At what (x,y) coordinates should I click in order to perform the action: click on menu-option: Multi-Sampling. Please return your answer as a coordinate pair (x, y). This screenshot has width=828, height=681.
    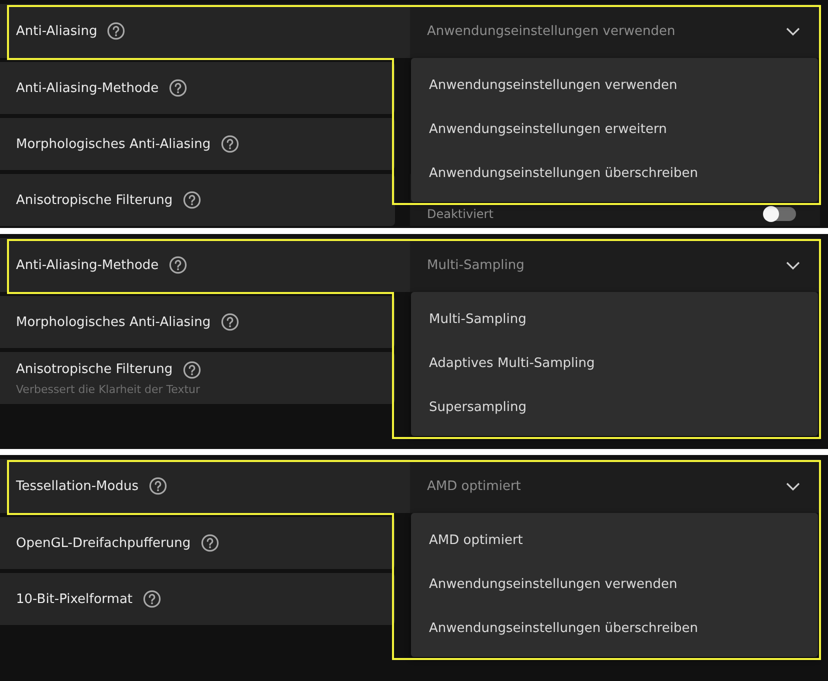
    Looking at the image, I should click on (614, 320).